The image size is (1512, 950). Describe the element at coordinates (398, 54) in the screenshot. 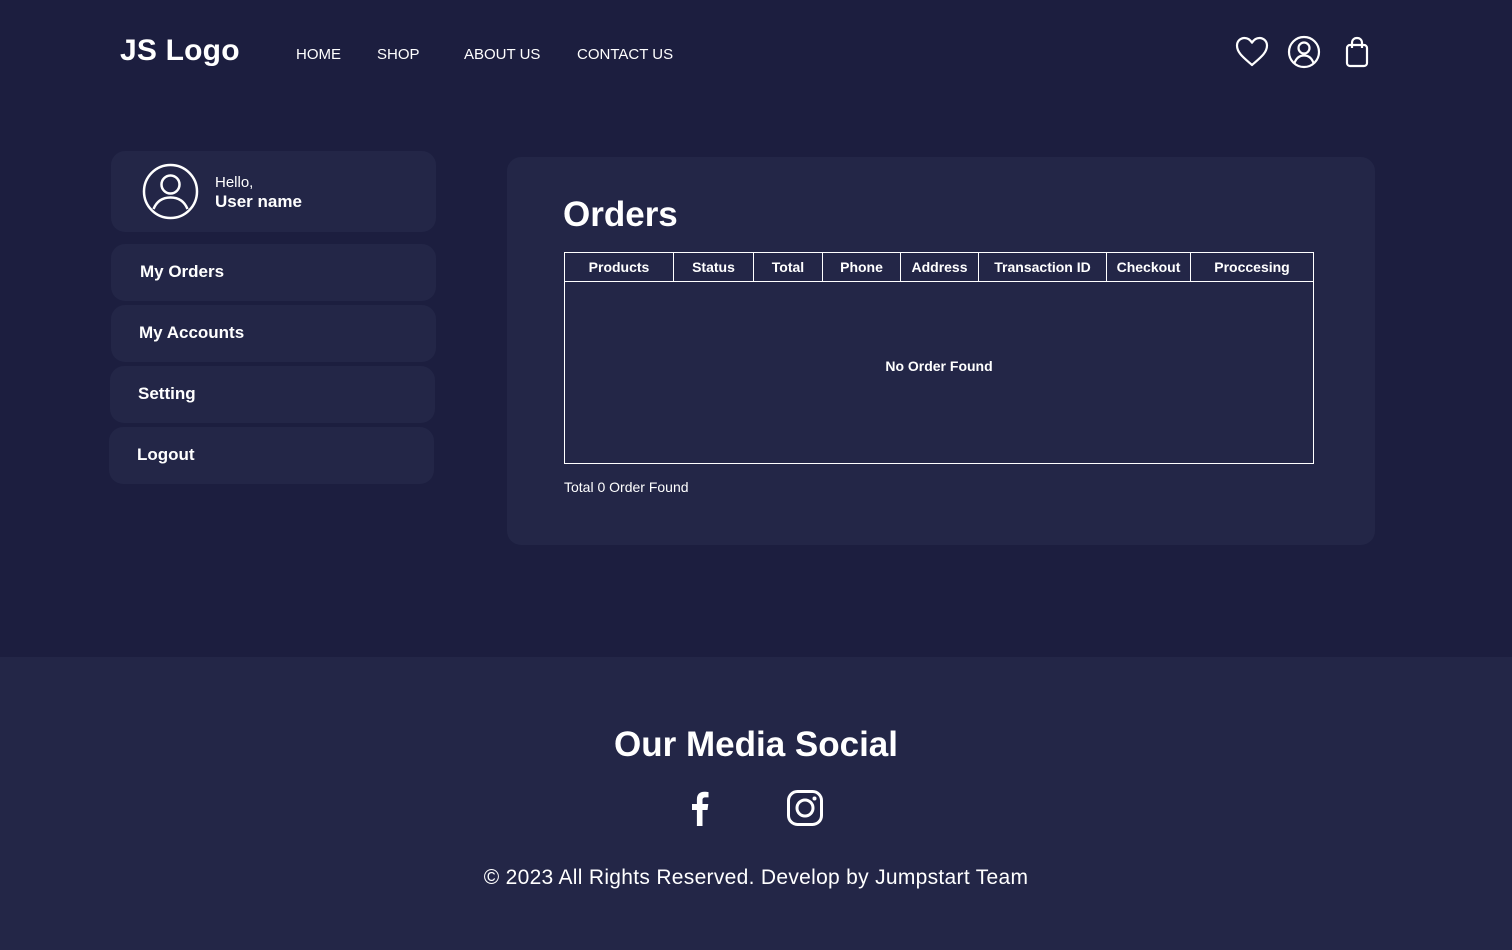

I see `nav-shop-link: SHOP` at that location.